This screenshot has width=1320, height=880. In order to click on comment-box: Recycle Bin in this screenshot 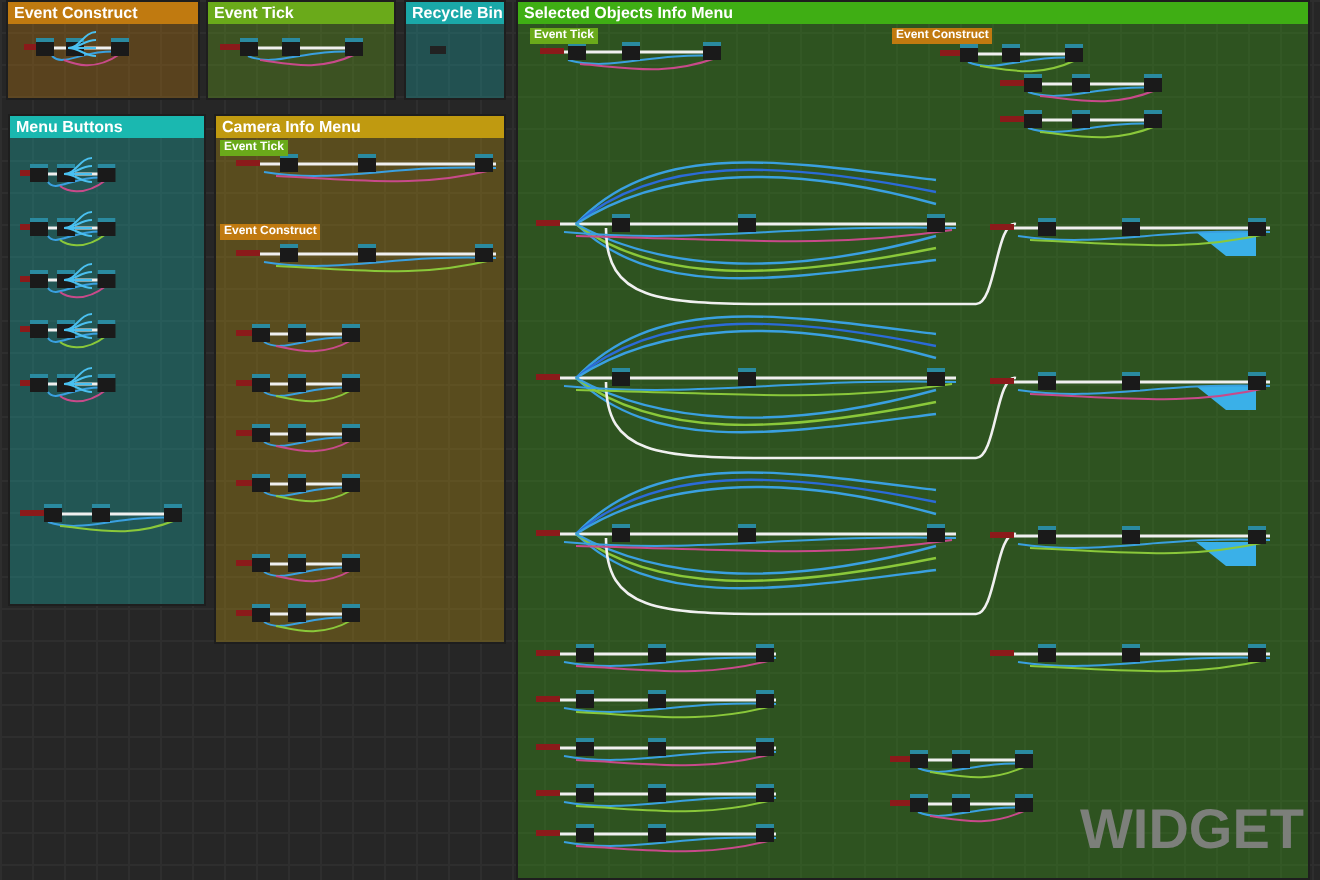, I will do `click(455, 50)`.